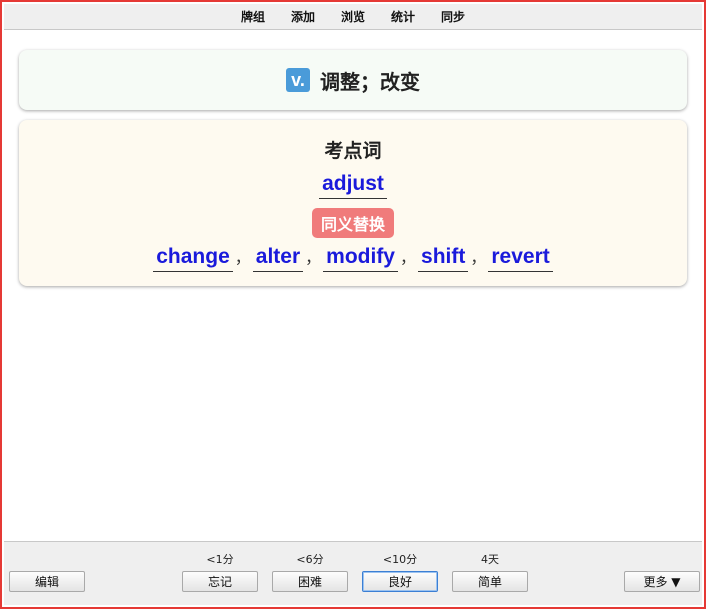  I want to click on synonym-link: alter, so click(278, 258).